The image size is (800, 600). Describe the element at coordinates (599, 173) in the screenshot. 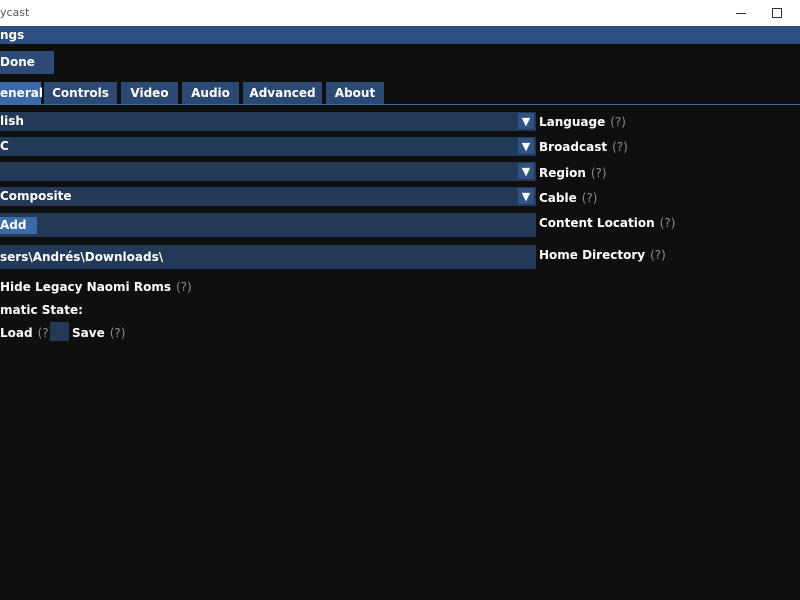

I see `region-help: (?)` at that location.